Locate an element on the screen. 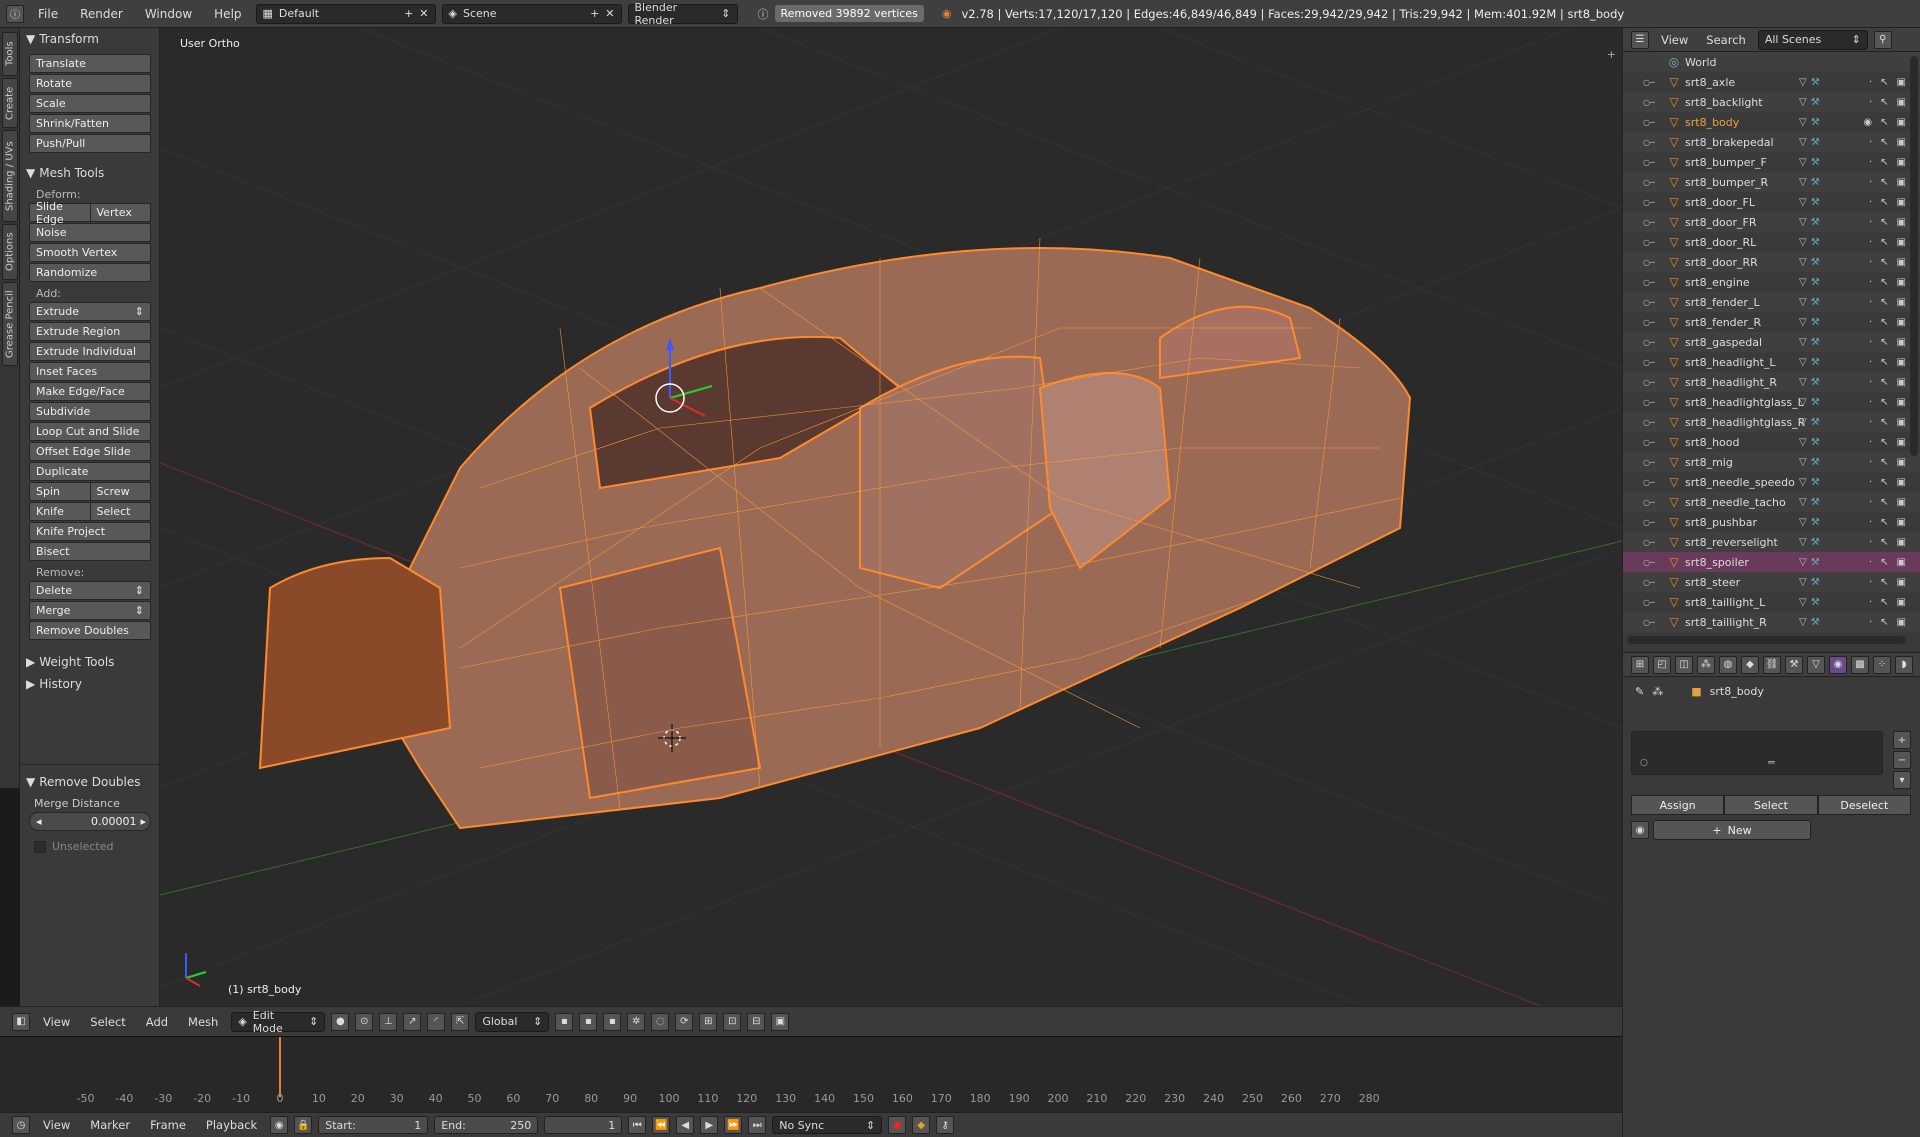 This screenshot has height=1137, width=1920. editor-type-properties-icon: ⊞ is located at coordinates (1640, 664).